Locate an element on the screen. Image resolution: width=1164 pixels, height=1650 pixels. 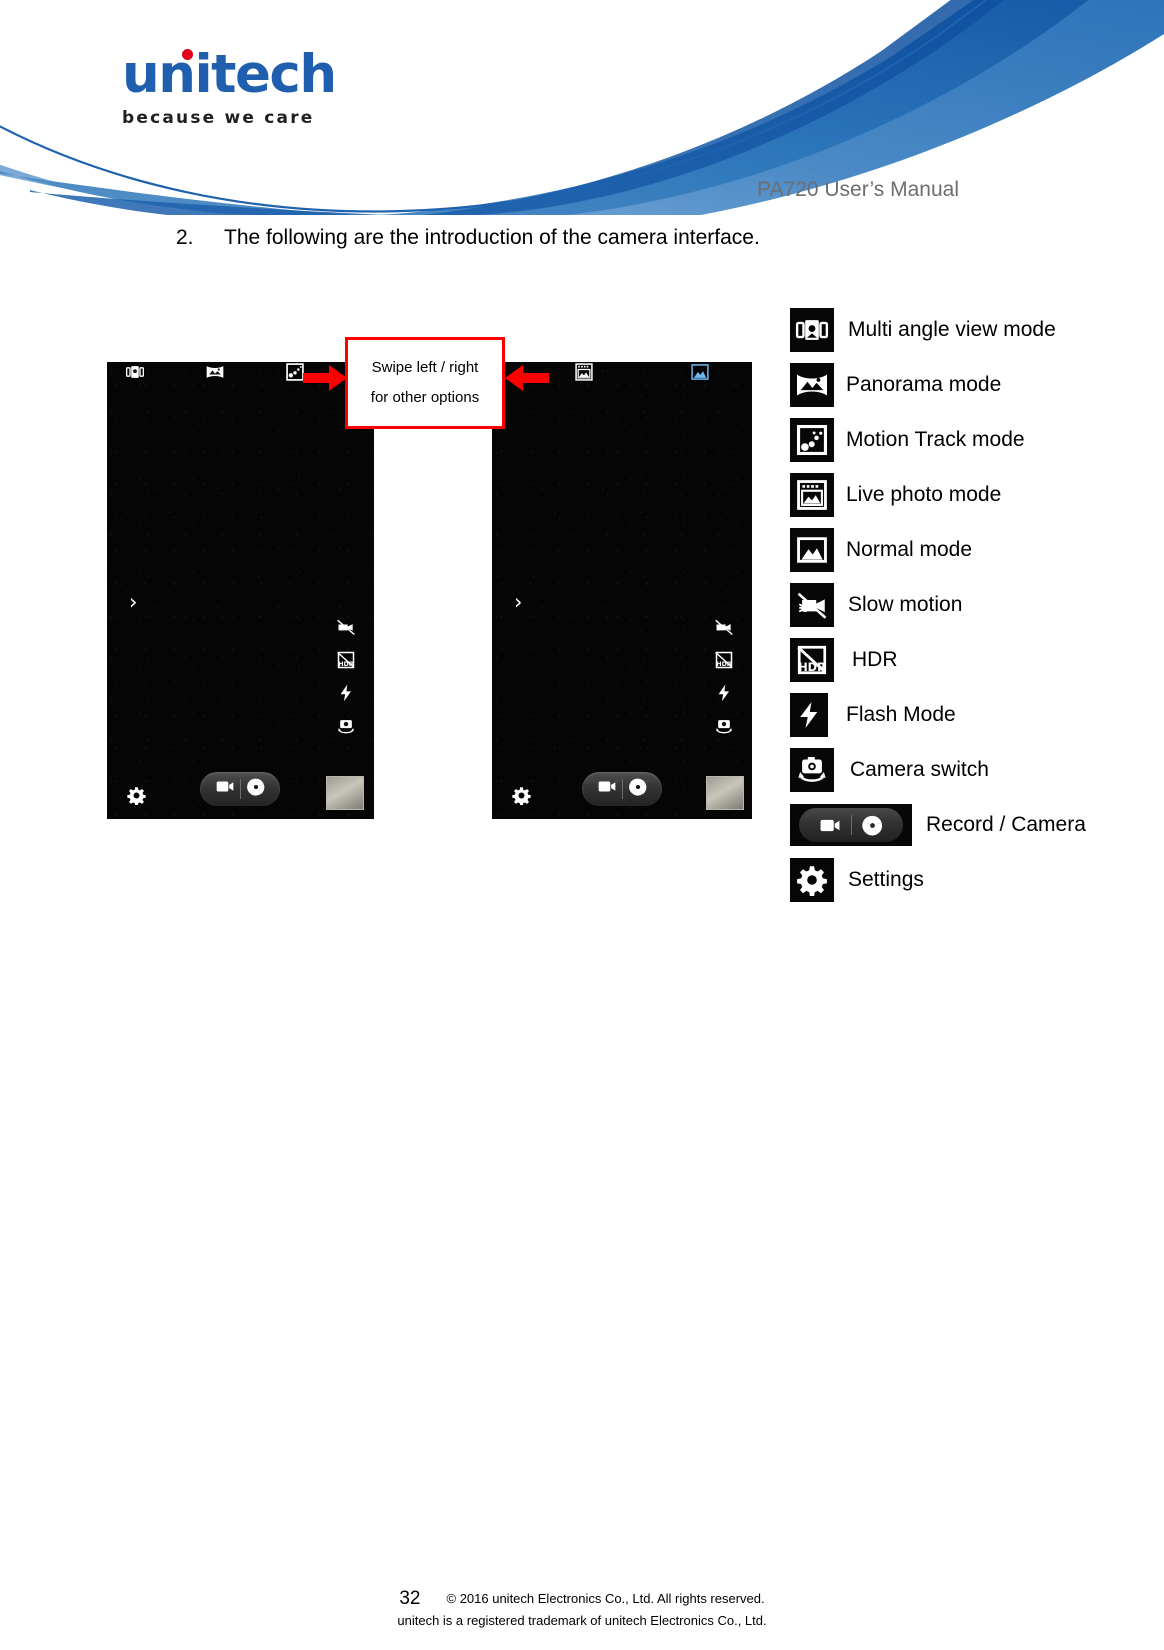
gear-icon-left is located at coordinates (136, 796).